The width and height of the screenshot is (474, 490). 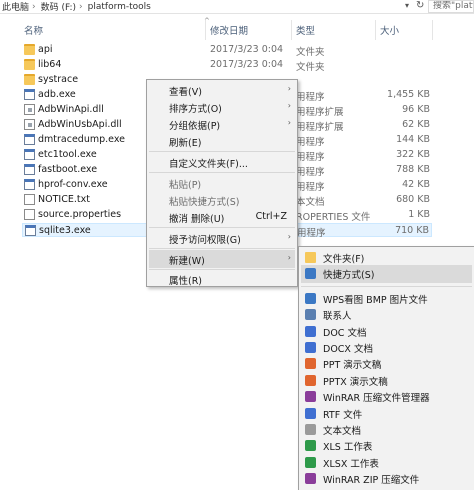 I want to click on chevron-down-icon: ▾, so click(x=407, y=5).